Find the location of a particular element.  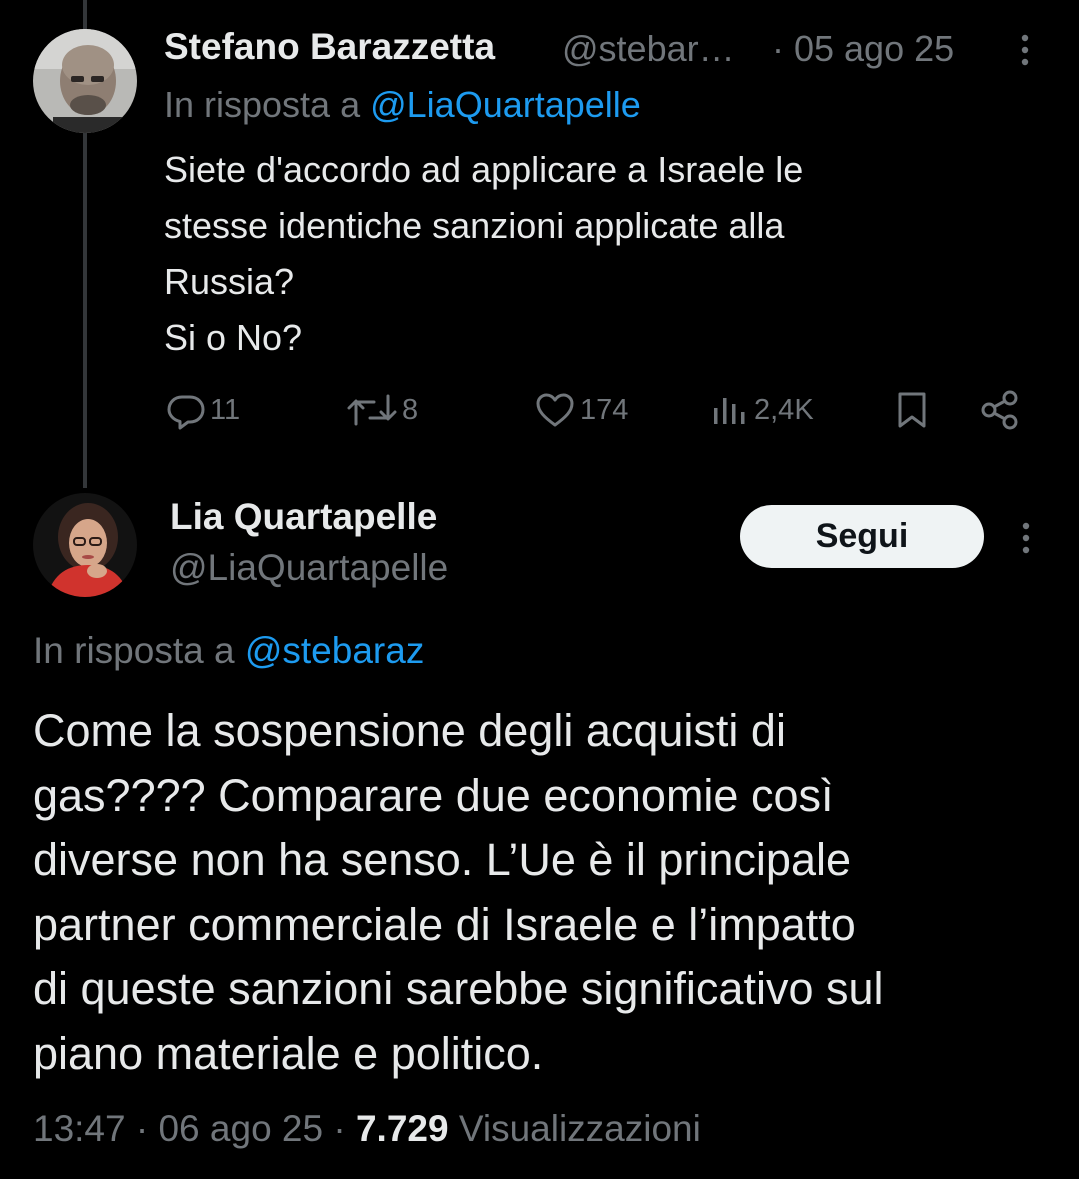

share-icon is located at coordinates (1001, 410).